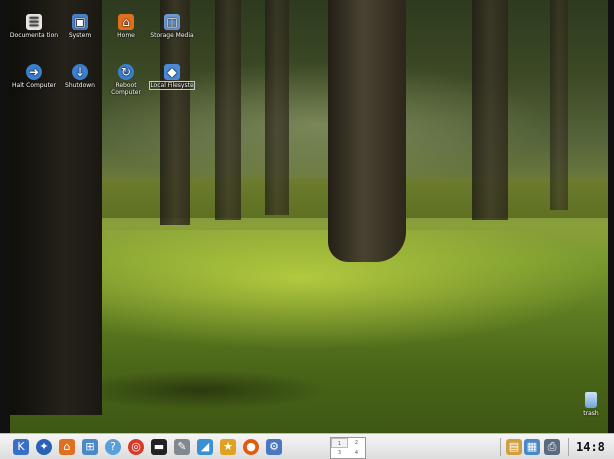 Image resolution: width=614 pixels, height=459 pixels. What do you see at coordinates (34, 72) in the screenshot?
I see `halt-icon: ➜` at bounding box center [34, 72].